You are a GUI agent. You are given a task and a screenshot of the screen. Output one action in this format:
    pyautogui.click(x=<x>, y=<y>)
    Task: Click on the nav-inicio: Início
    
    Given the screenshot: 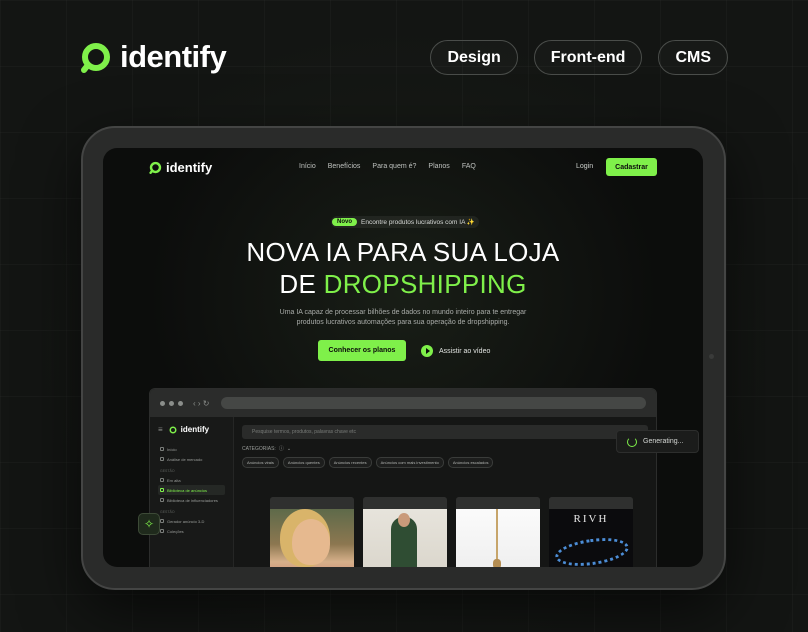 What is the action you would take?
    pyautogui.click(x=307, y=166)
    